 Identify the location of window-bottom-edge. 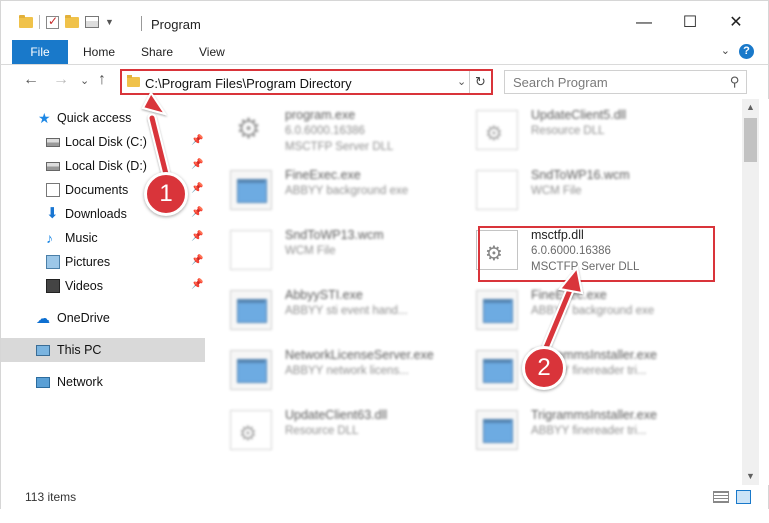
(384, 516).